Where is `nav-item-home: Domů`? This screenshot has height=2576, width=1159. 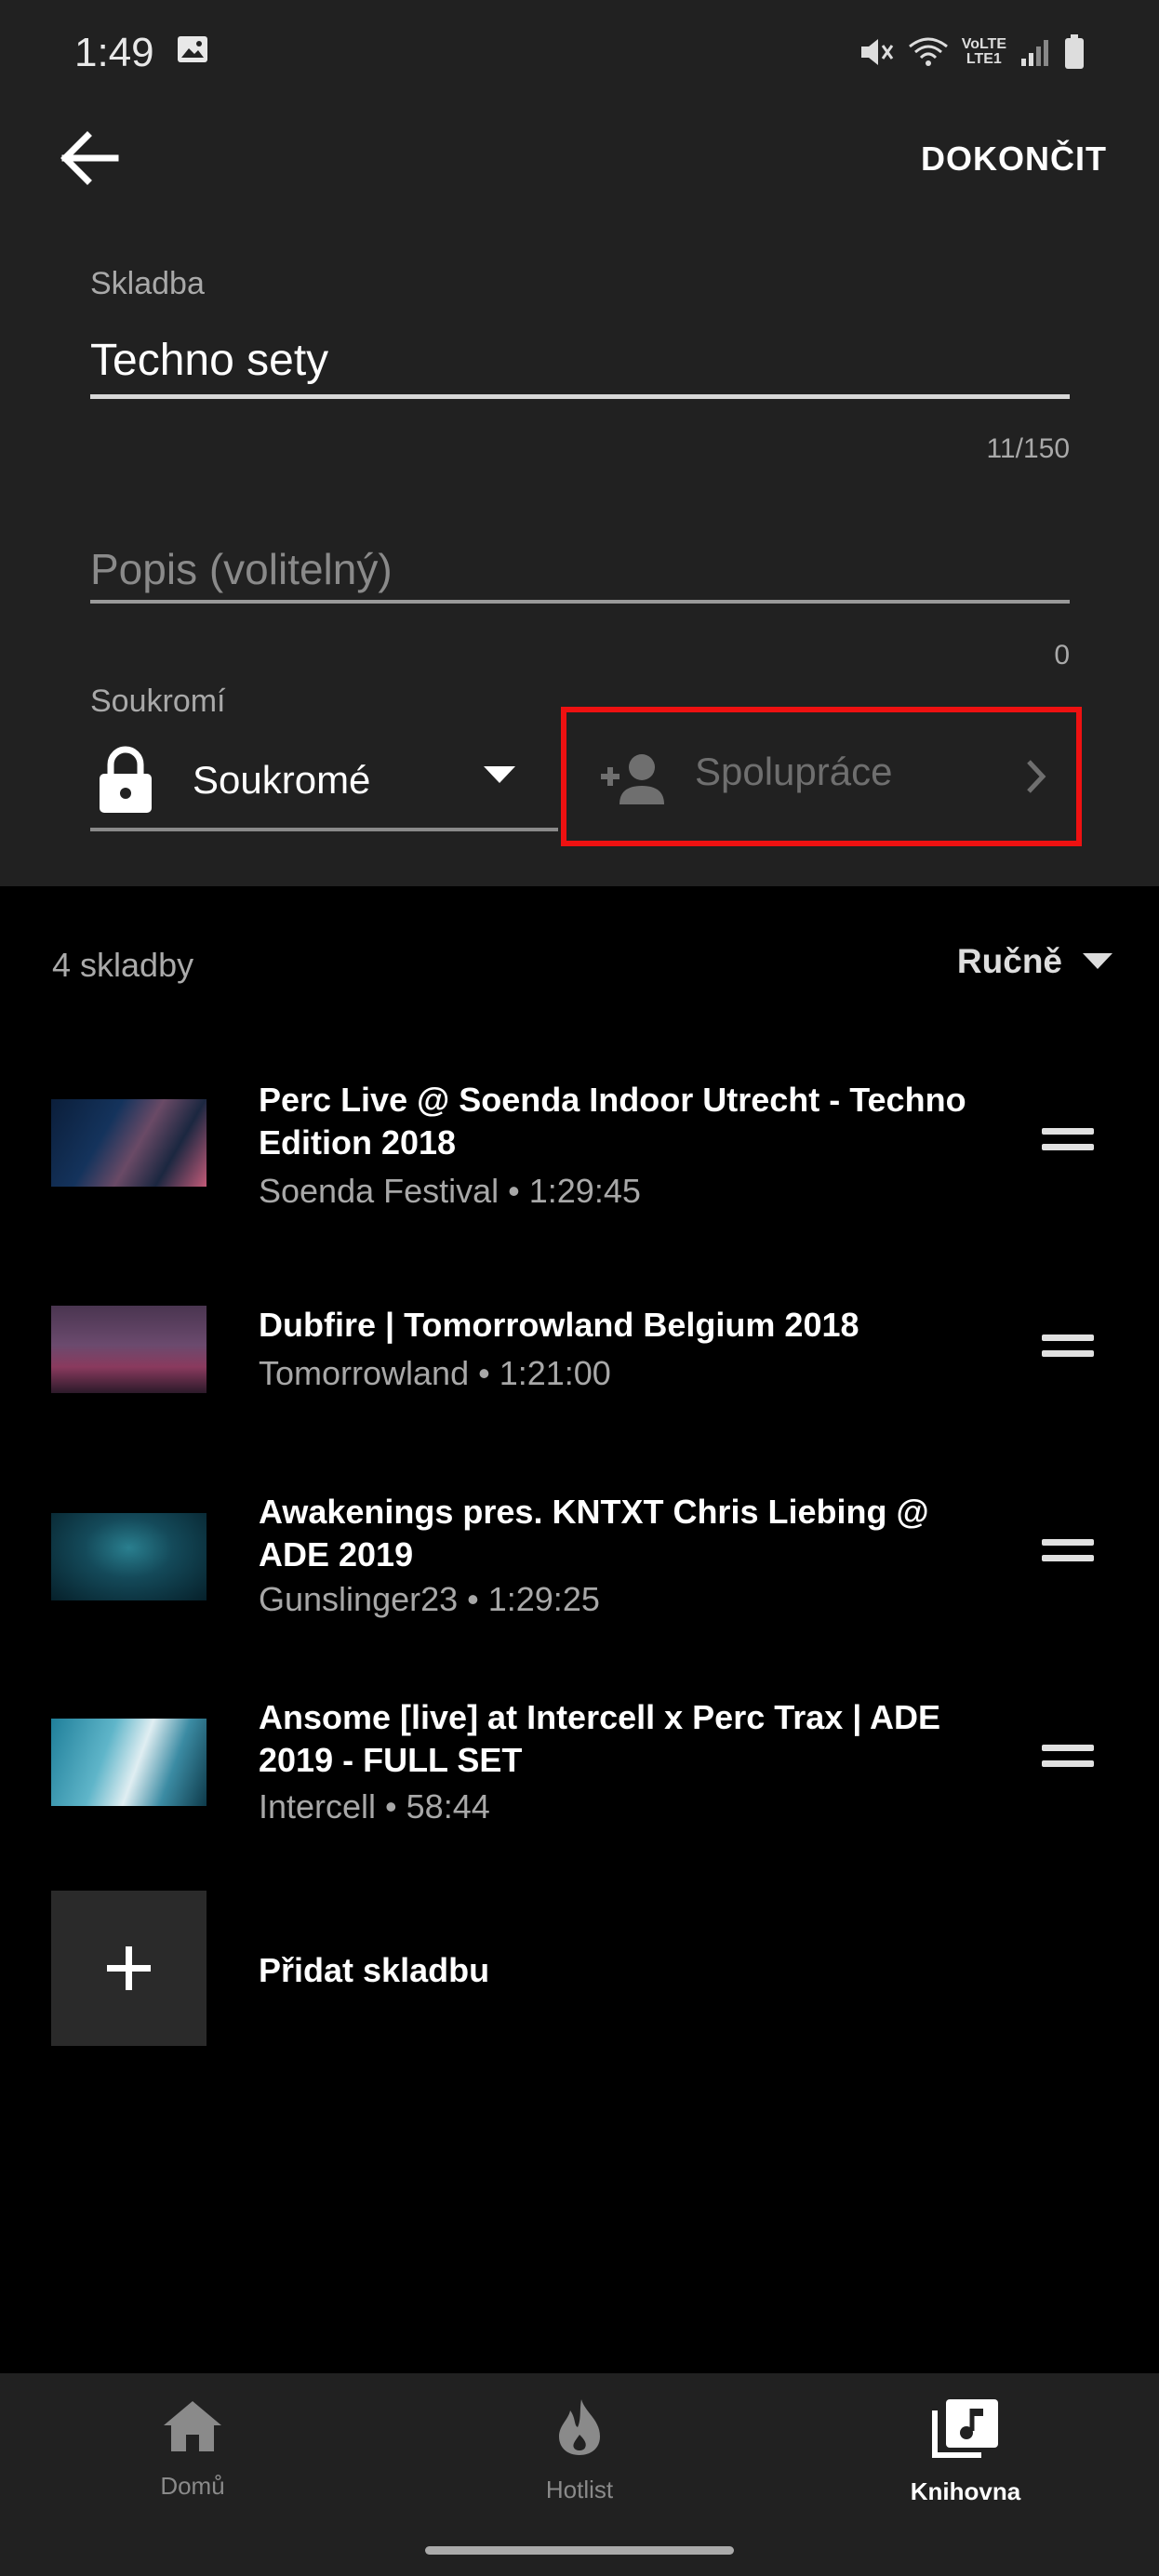 nav-item-home: Domů is located at coordinates (193, 2449).